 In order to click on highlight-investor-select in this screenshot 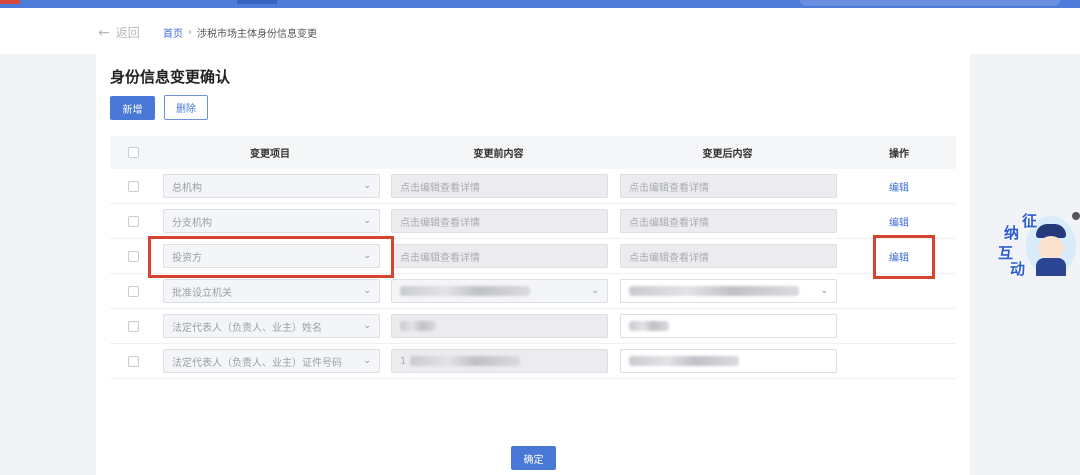, I will do `click(271, 257)`.